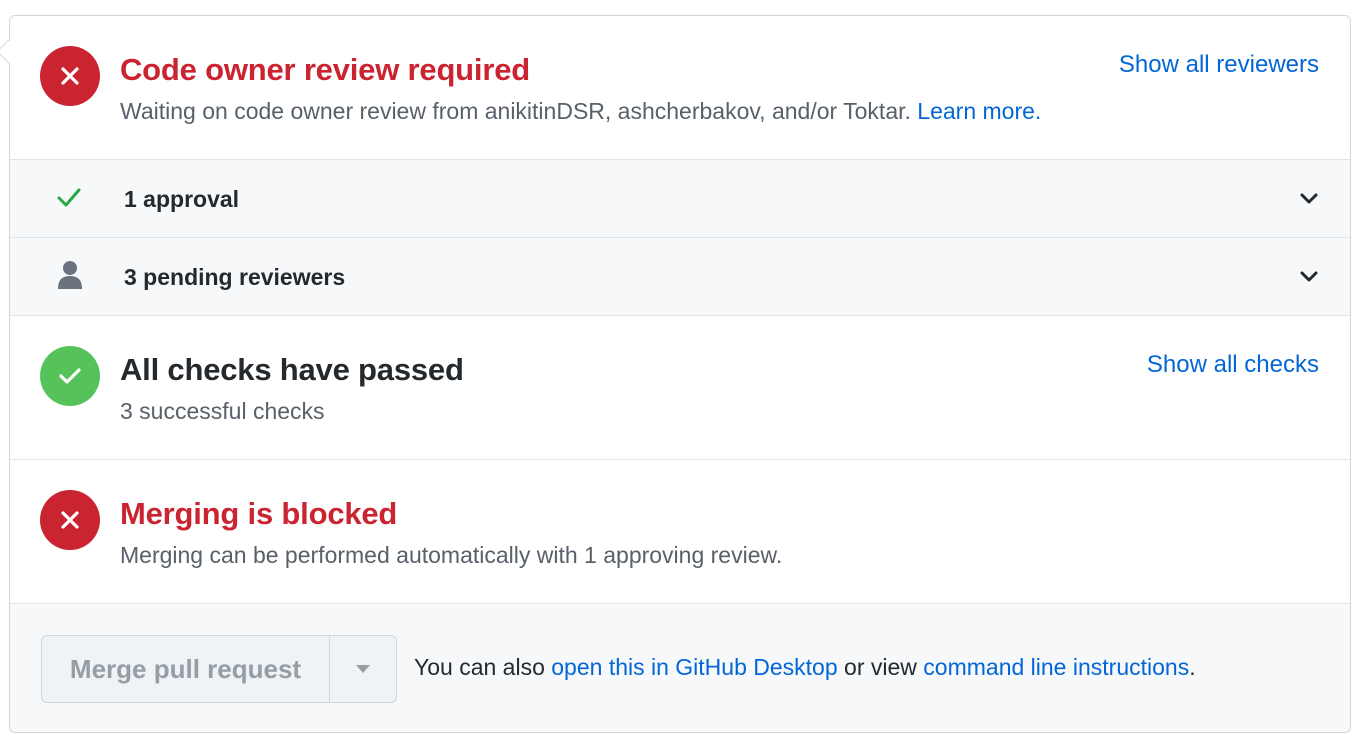  I want to click on checks-description: 3 successful checks, so click(222, 411).